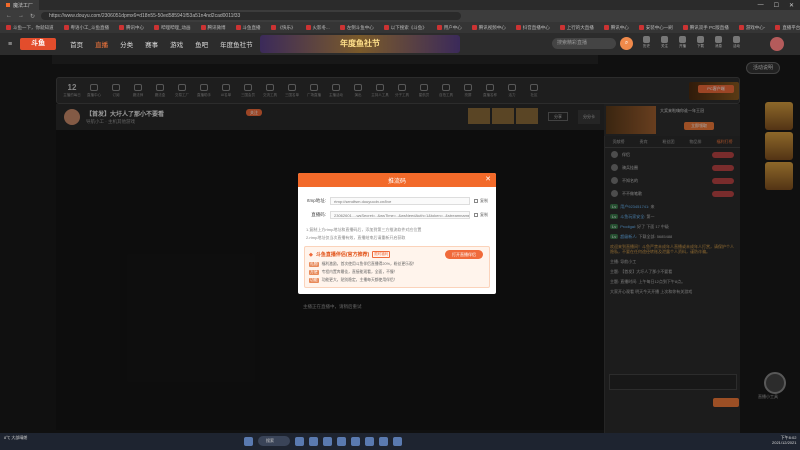  Describe the element at coordinates (408, 27) in the screenshot. I see `bookmark-label: 以下搜索《斗鱼》` at that location.